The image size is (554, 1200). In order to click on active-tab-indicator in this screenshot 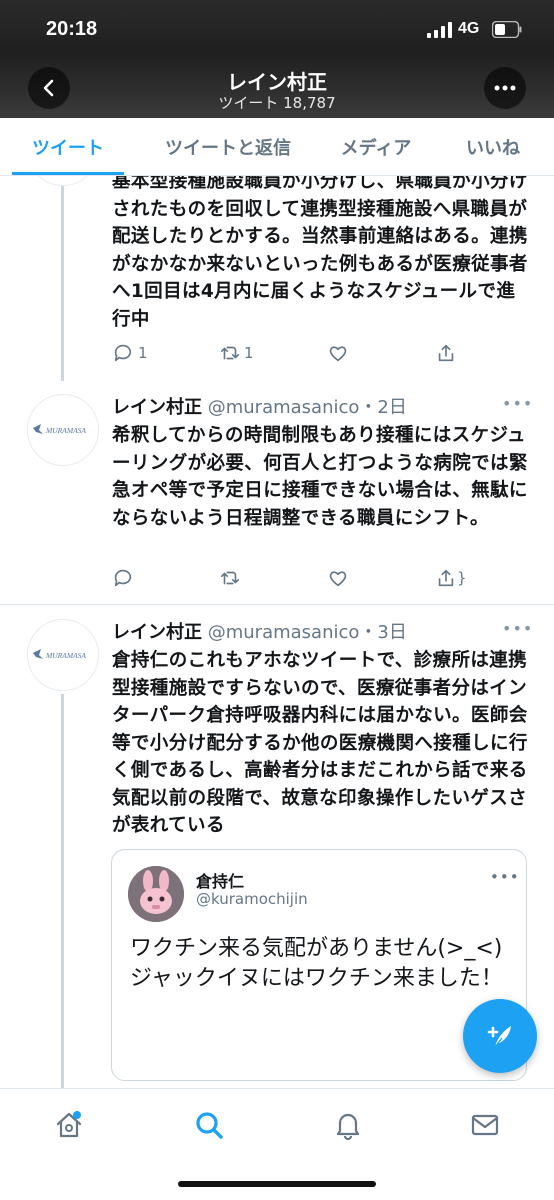, I will do `click(68, 173)`.